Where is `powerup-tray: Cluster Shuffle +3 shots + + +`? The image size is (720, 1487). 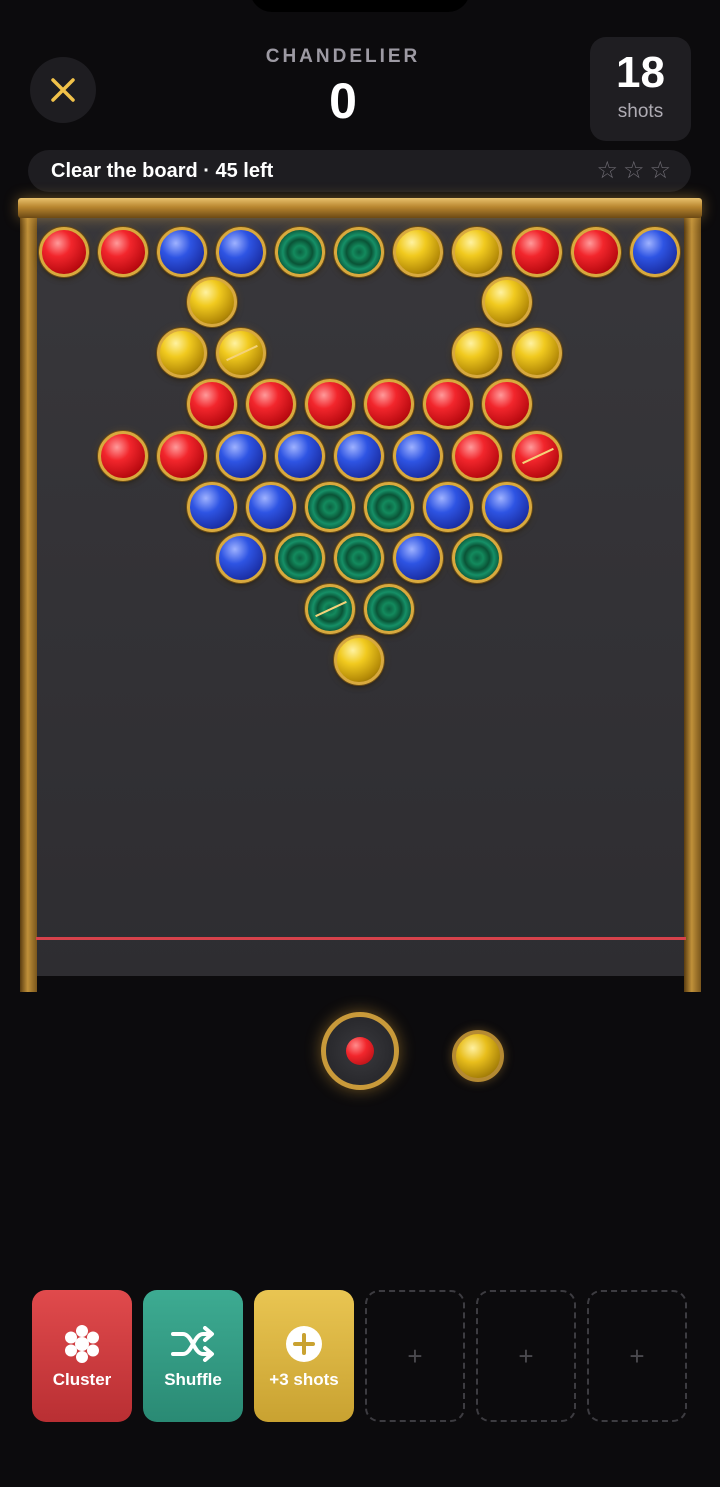 powerup-tray: Cluster Shuffle +3 shots + + + is located at coordinates (359, 1356).